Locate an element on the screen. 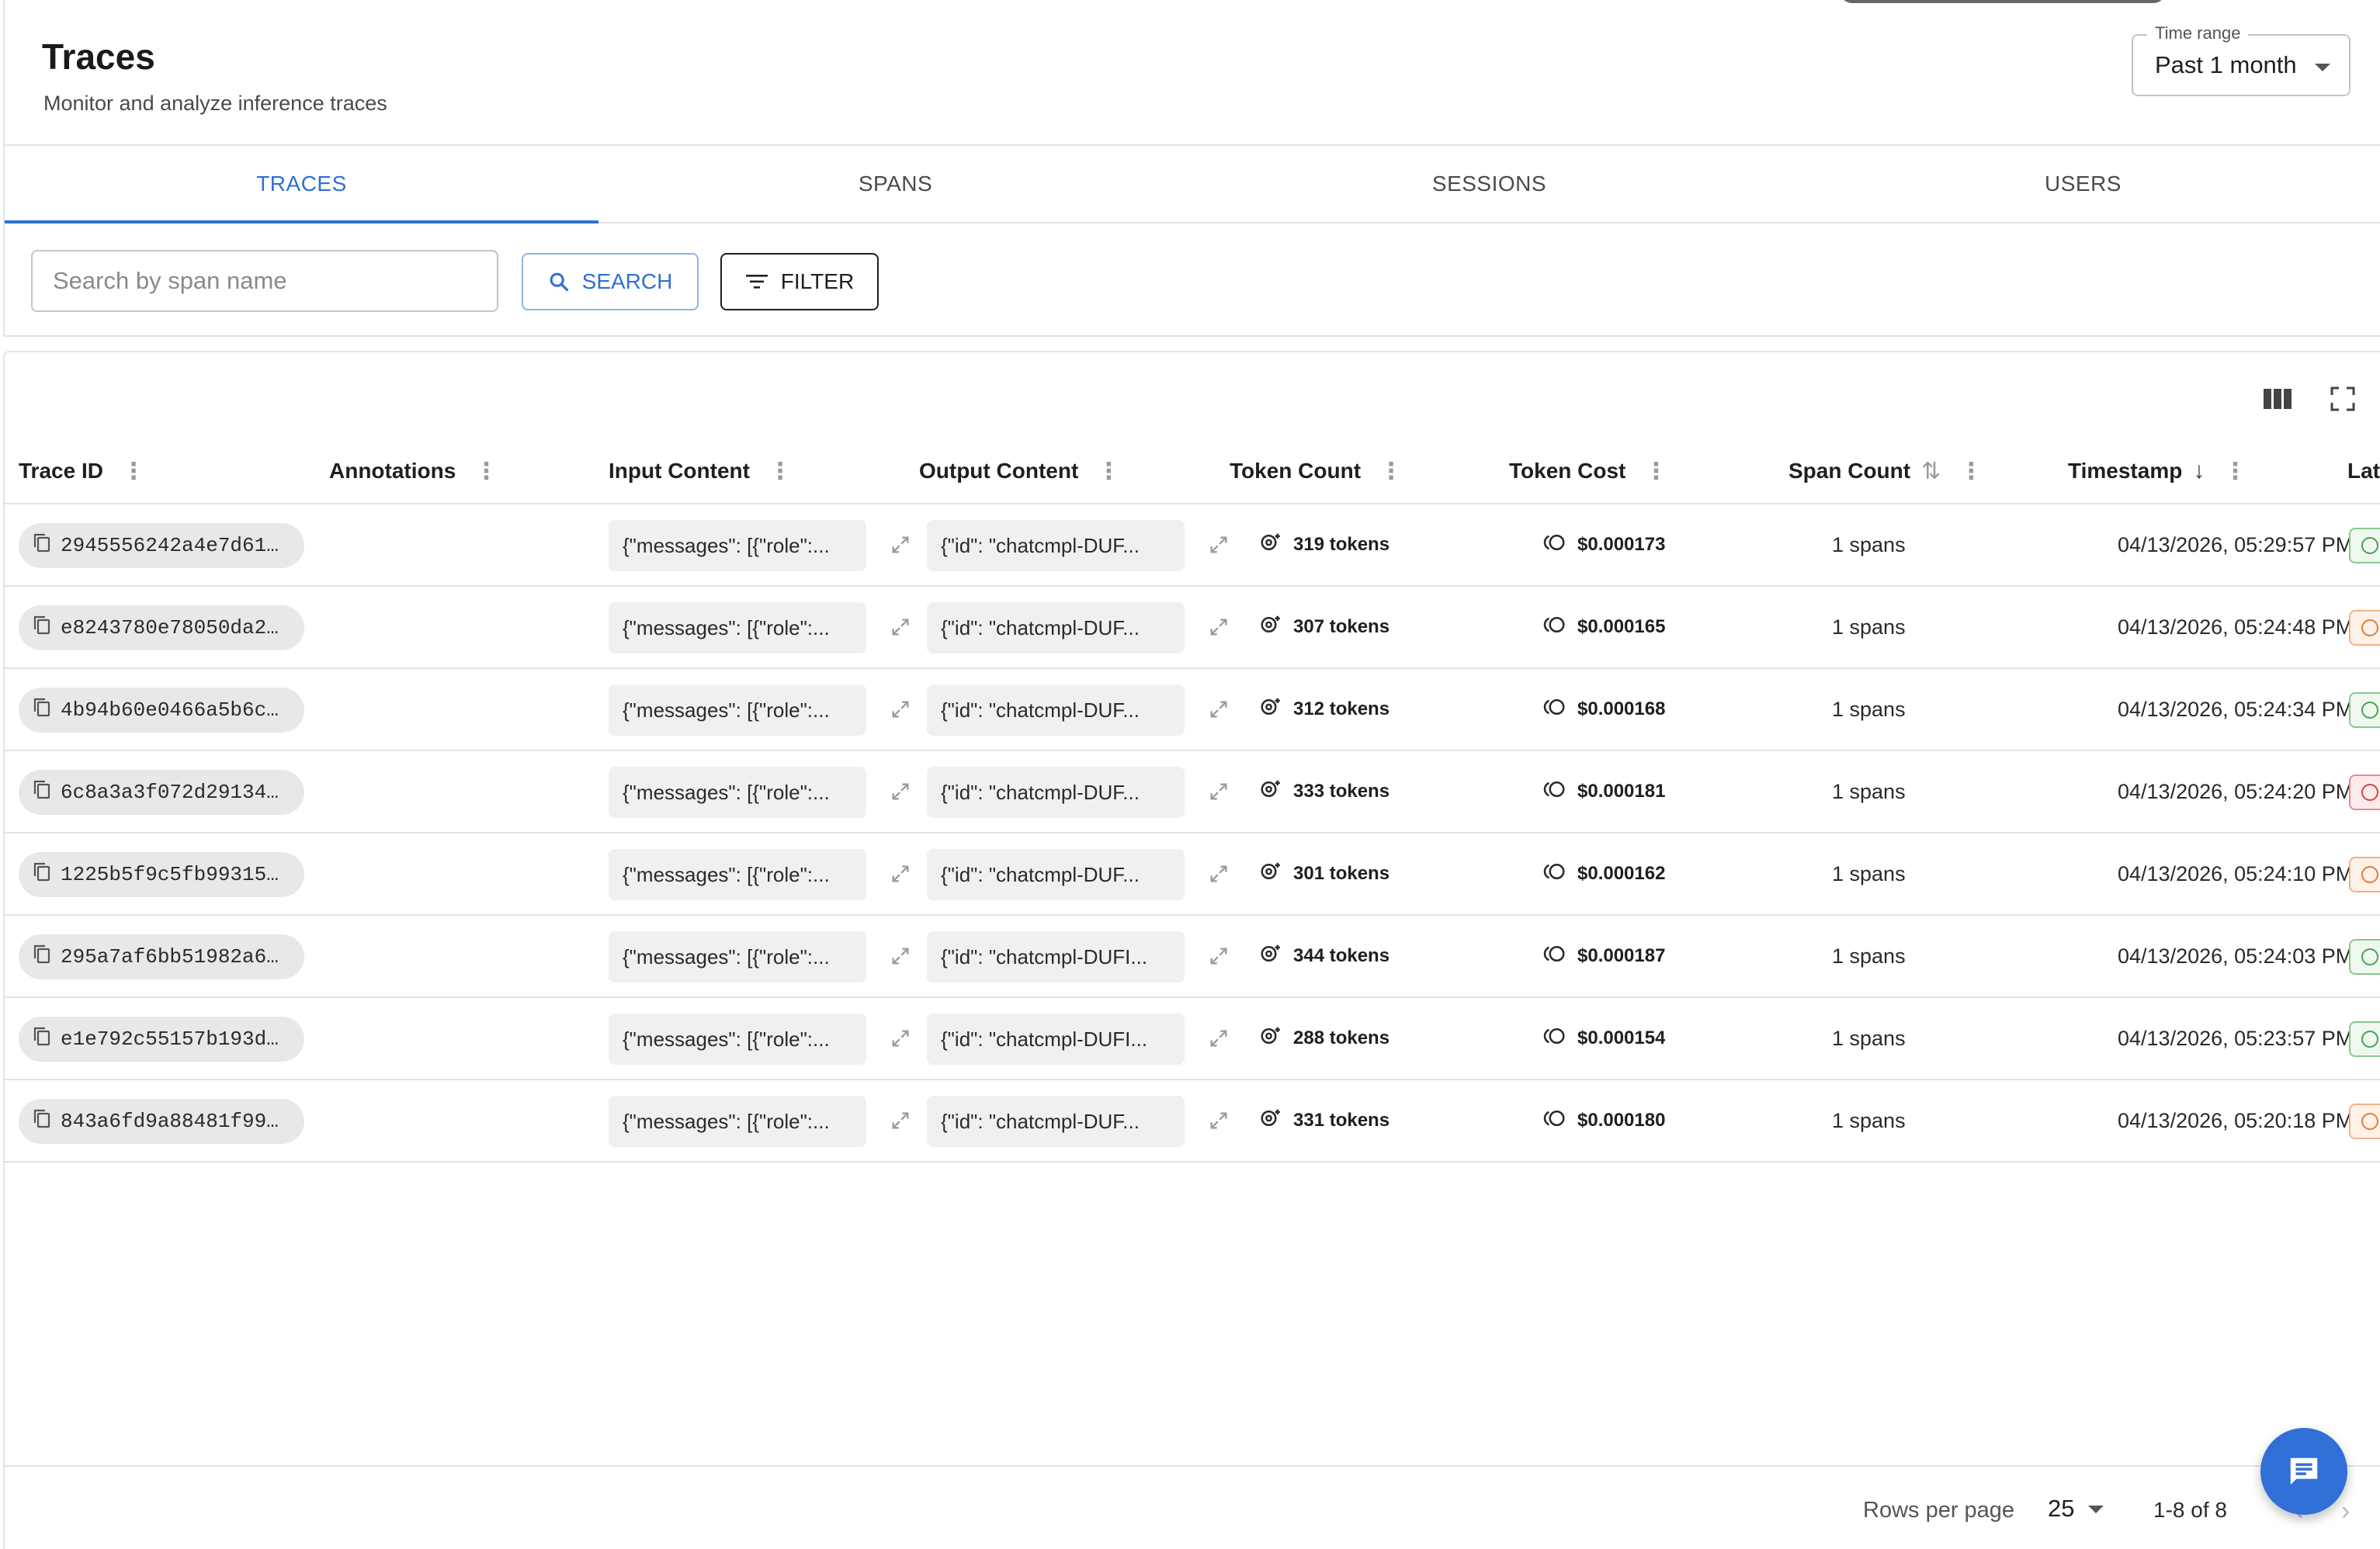 The height and width of the screenshot is (1549, 2380). search-input is located at coordinates (264, 281).